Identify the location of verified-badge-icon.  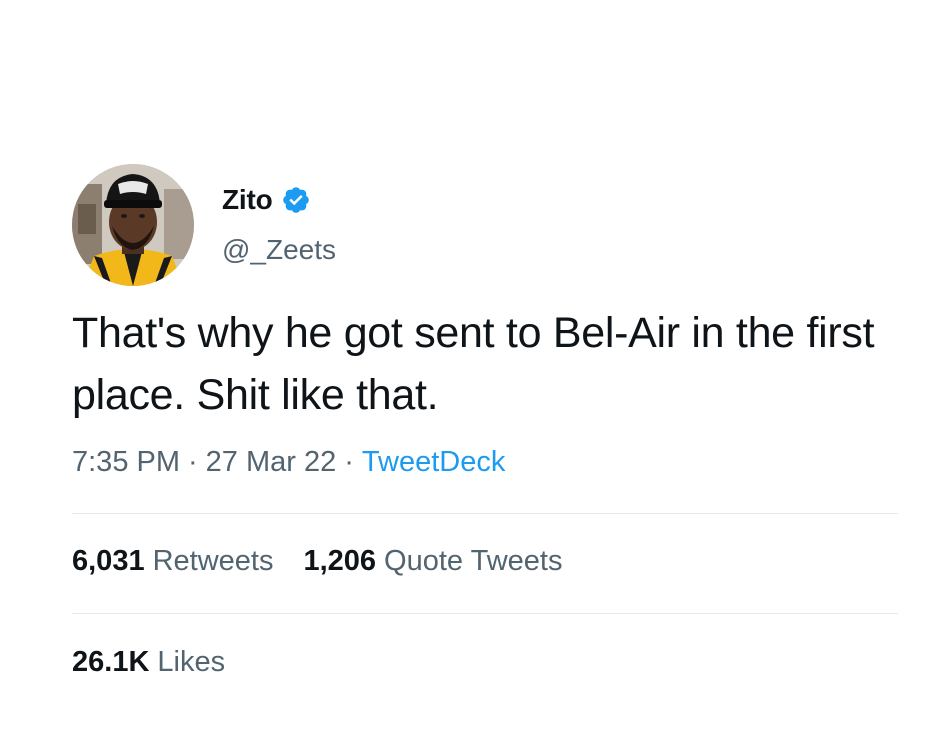
(296, 200).